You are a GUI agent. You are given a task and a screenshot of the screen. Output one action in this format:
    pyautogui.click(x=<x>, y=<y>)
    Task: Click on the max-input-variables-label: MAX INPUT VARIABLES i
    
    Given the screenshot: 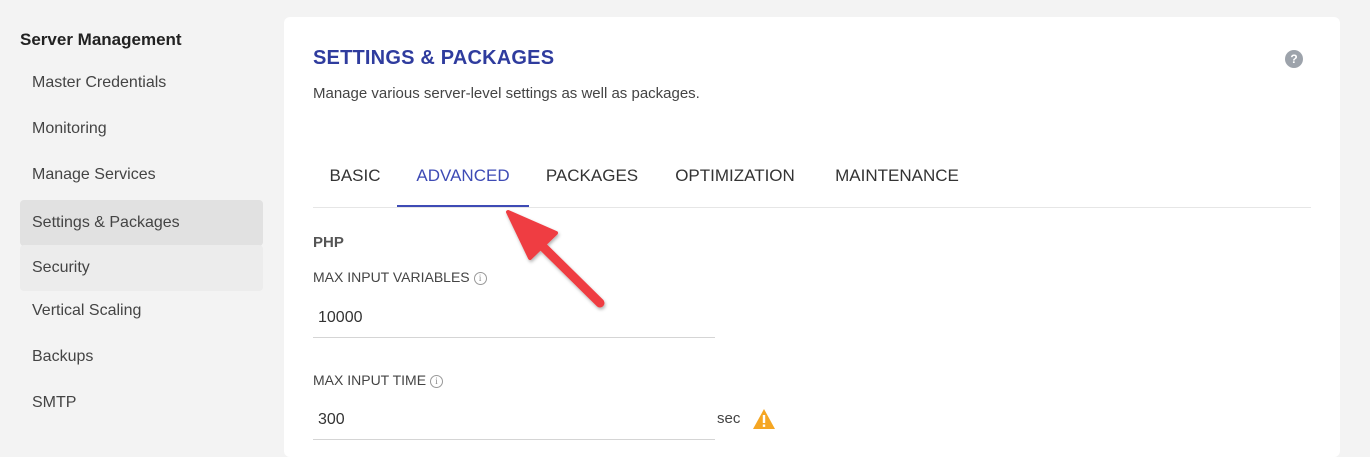 What is the action you would take?
    pyautogui.click(x=400, y=277)
    